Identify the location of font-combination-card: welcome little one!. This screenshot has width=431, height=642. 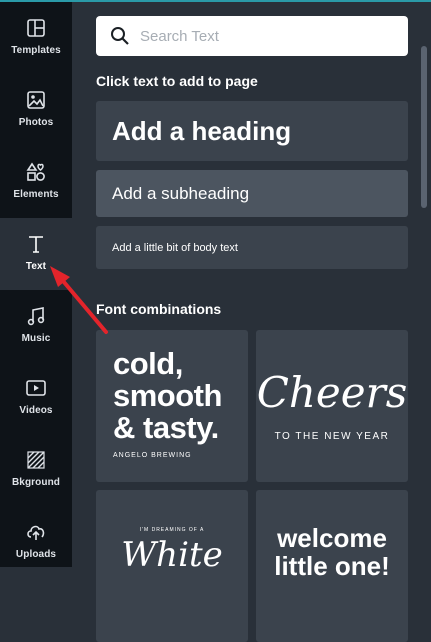
(332, 566).